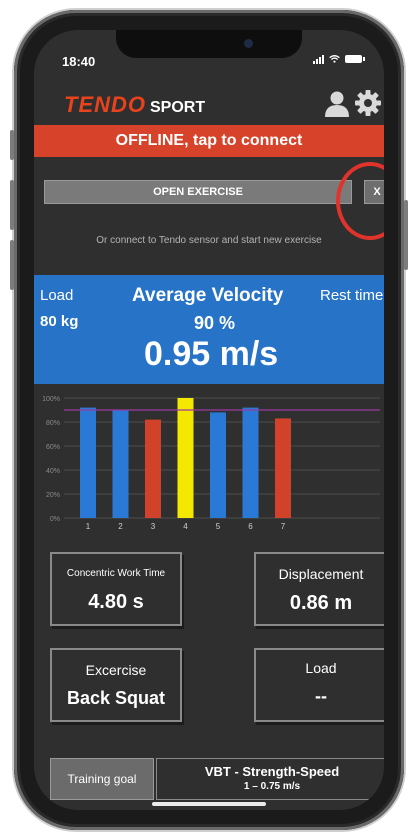  What do you see at coordinates (209, 44) in the screenshot?
I see `notch` at bounding box center [209, 44].